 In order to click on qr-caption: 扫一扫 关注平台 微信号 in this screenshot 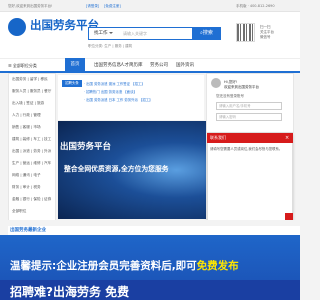, I will do `click(267, 32)`.